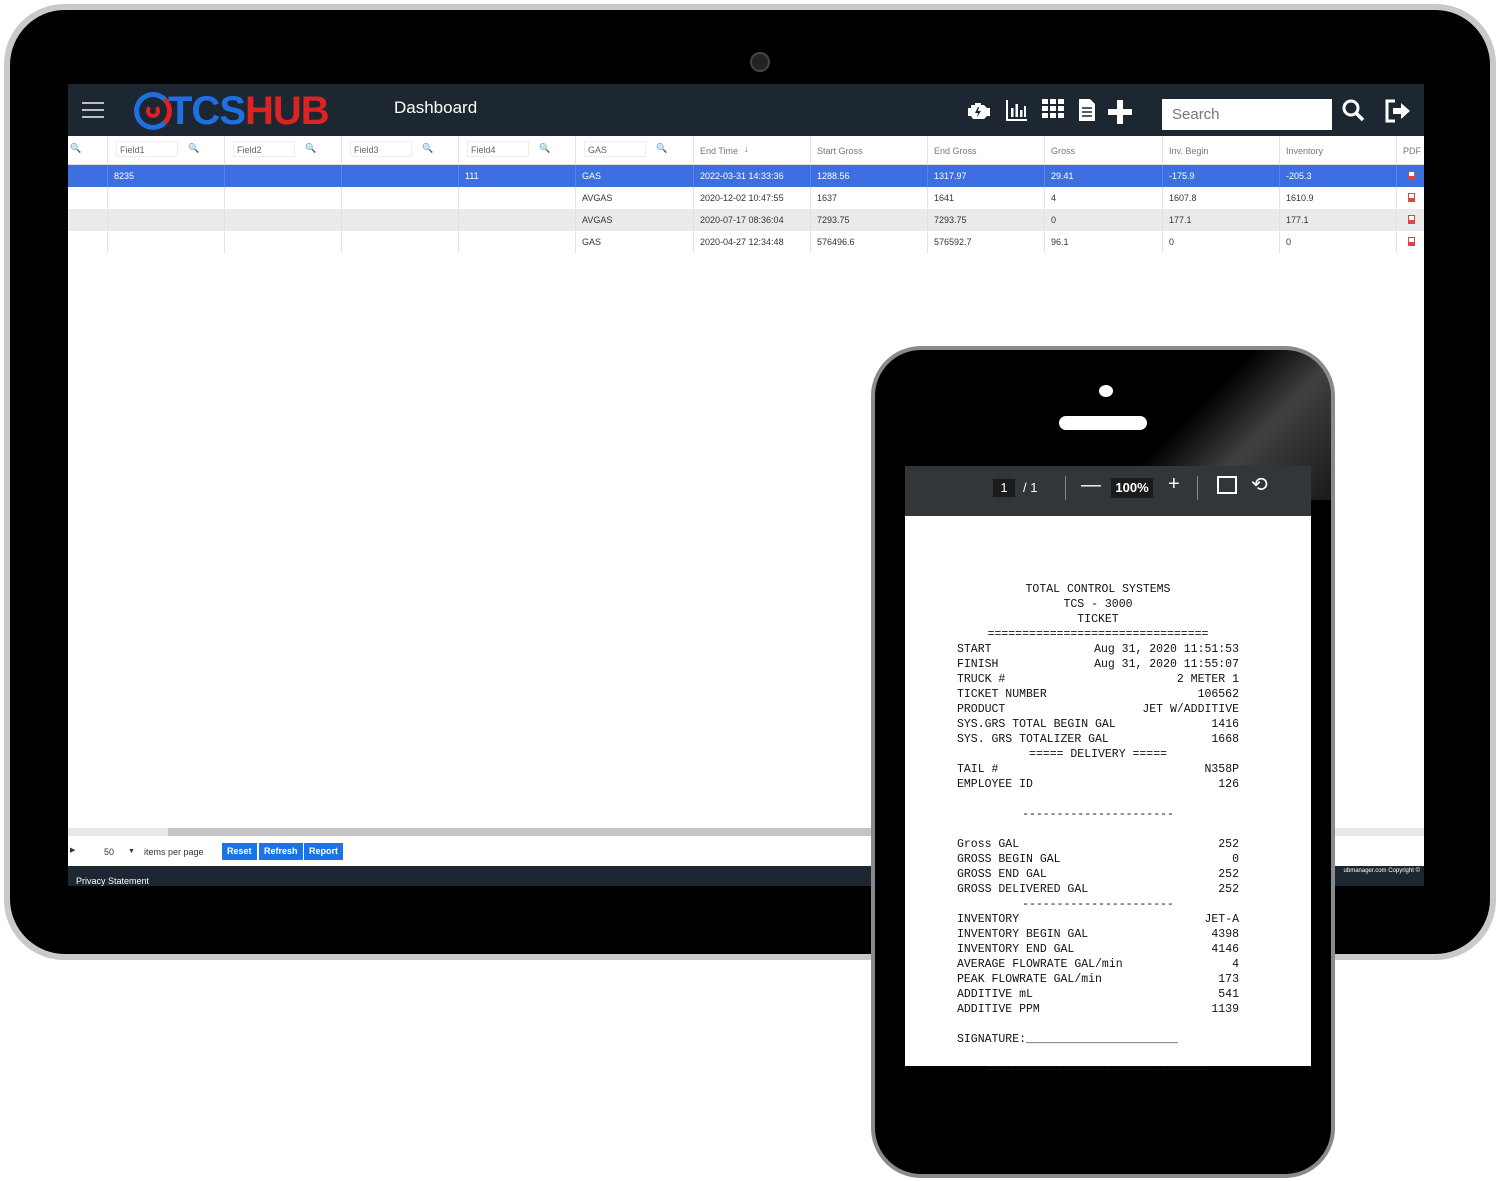 This screenshot has height=1181, width=1500. Describe the element at coordinates (166, 242) in the screenshot. I see `cell-field1` at that location.